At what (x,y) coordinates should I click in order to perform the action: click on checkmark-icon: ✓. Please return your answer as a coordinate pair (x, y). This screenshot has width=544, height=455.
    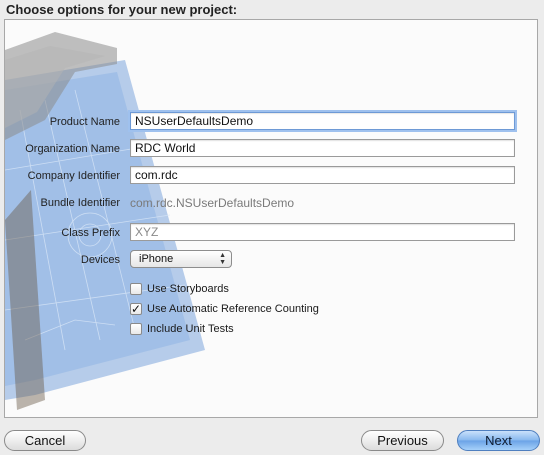
    Looking at the image, I should click on (136, 309).